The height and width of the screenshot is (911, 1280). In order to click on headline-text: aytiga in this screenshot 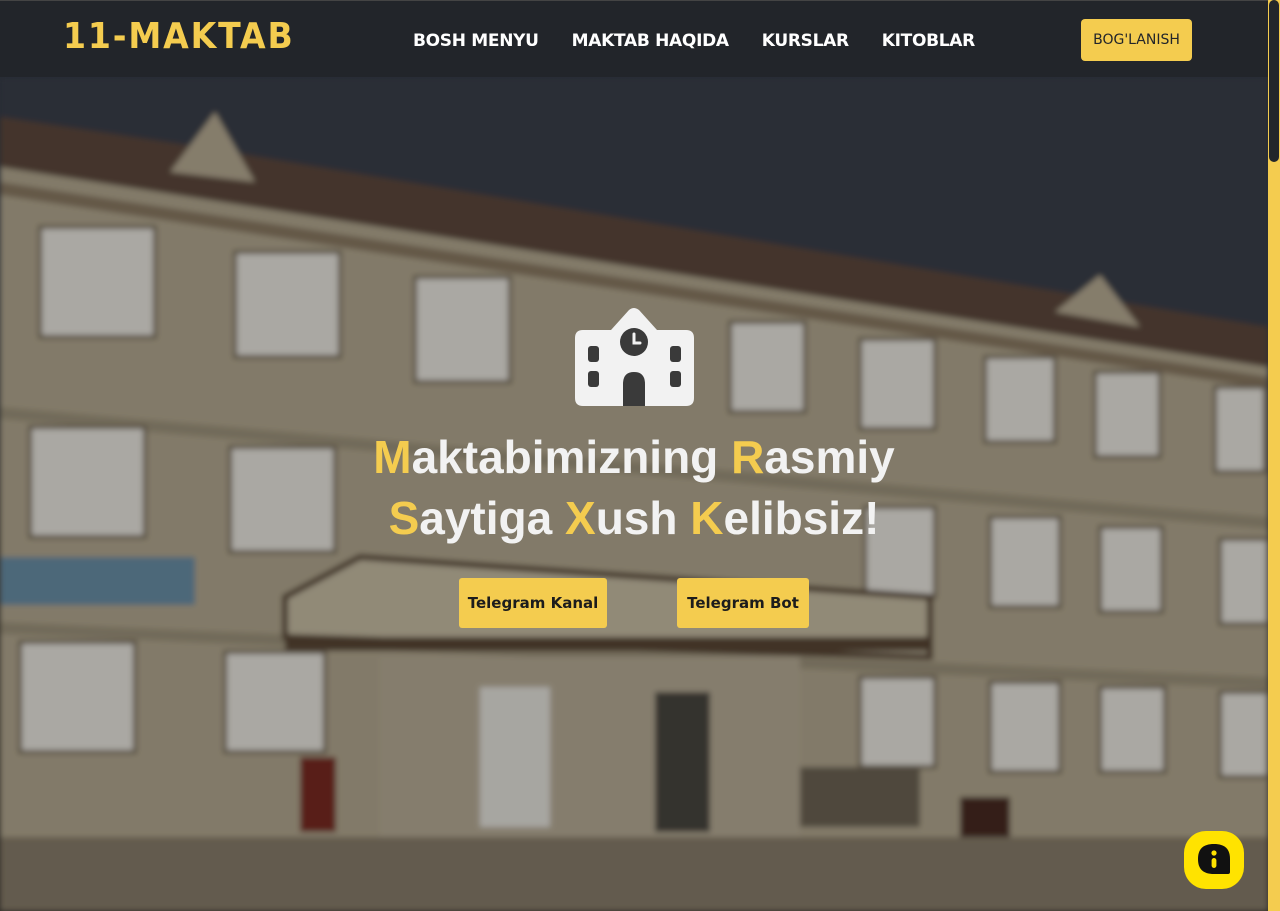, I will do `click(492, 518)`.